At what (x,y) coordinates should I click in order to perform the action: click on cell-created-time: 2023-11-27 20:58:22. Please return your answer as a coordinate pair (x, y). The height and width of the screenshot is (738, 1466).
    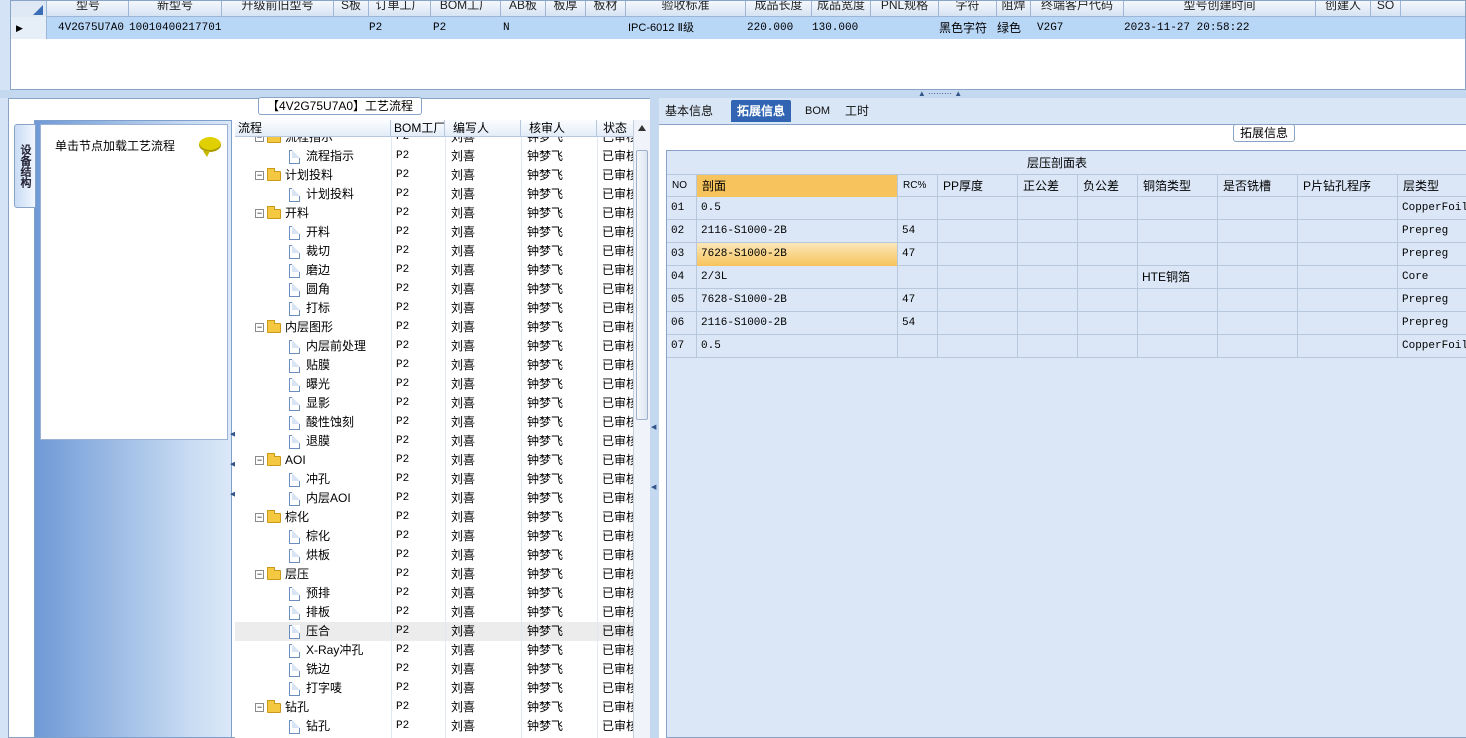
    Looking at the image, I should click on (1219, 28).